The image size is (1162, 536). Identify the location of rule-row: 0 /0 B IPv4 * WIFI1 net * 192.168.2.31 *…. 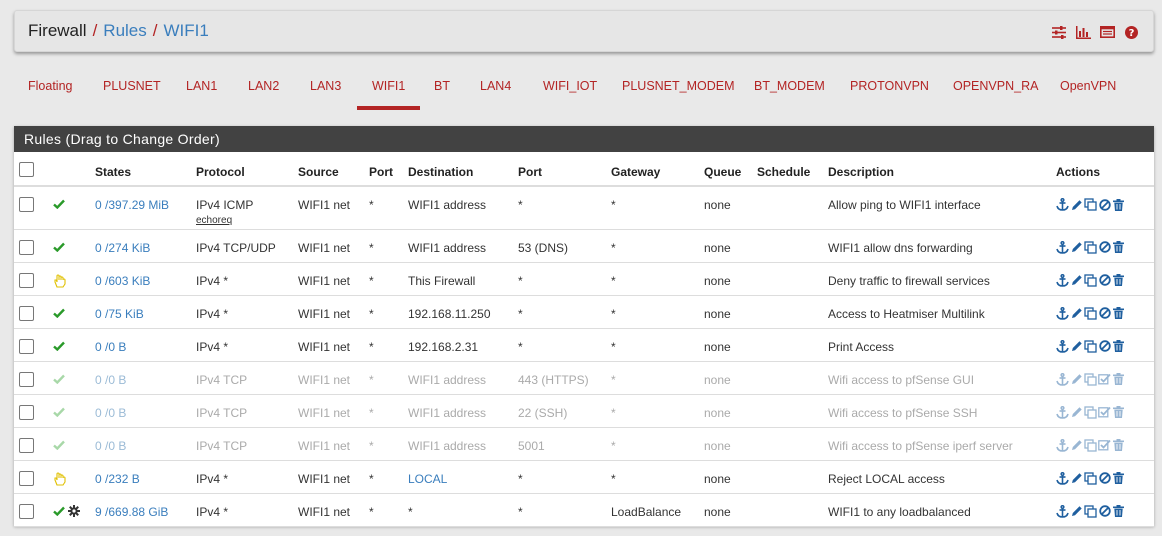
(584, 345).